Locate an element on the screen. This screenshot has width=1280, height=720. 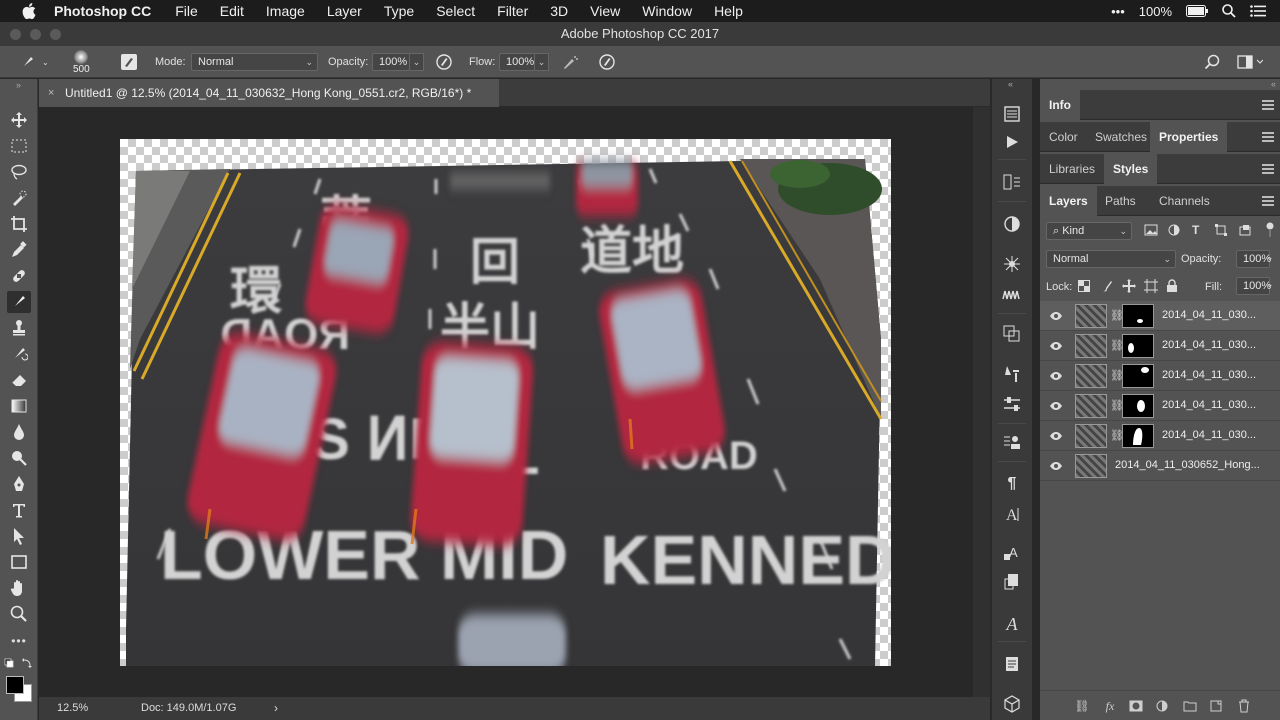
tab-channels: Channels is located at coordinates (1184, 201).